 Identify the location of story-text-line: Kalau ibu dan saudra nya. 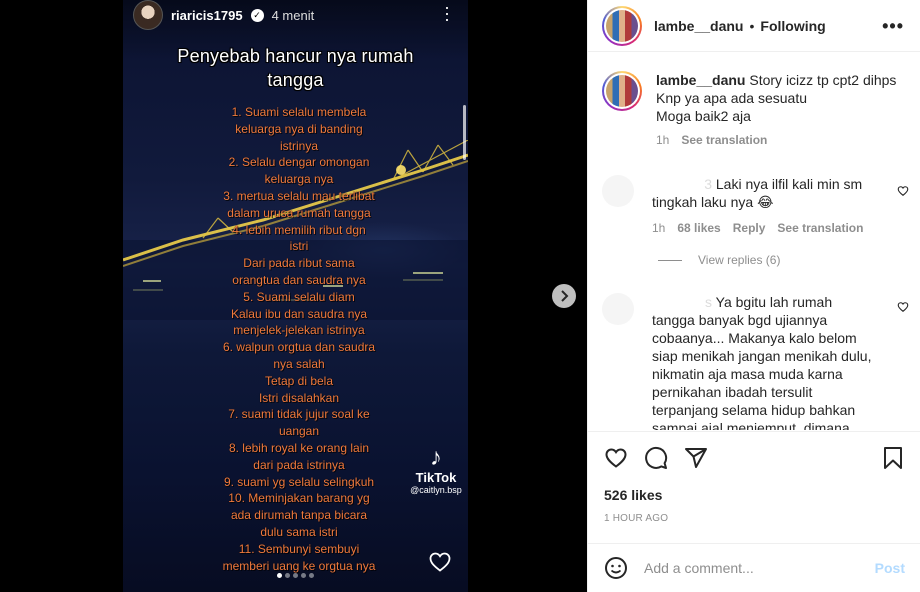
(299, 313).